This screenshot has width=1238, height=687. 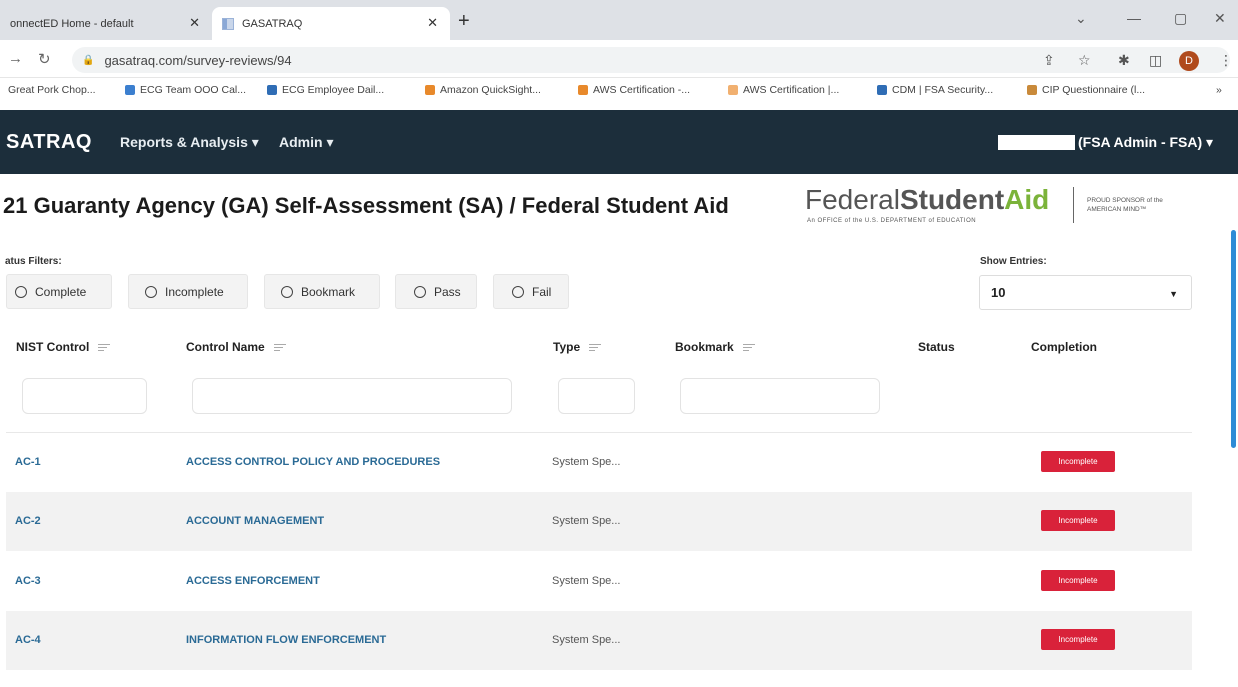 I want to click on status-filters-label: atus Filters:, so click(x=33, y=261).